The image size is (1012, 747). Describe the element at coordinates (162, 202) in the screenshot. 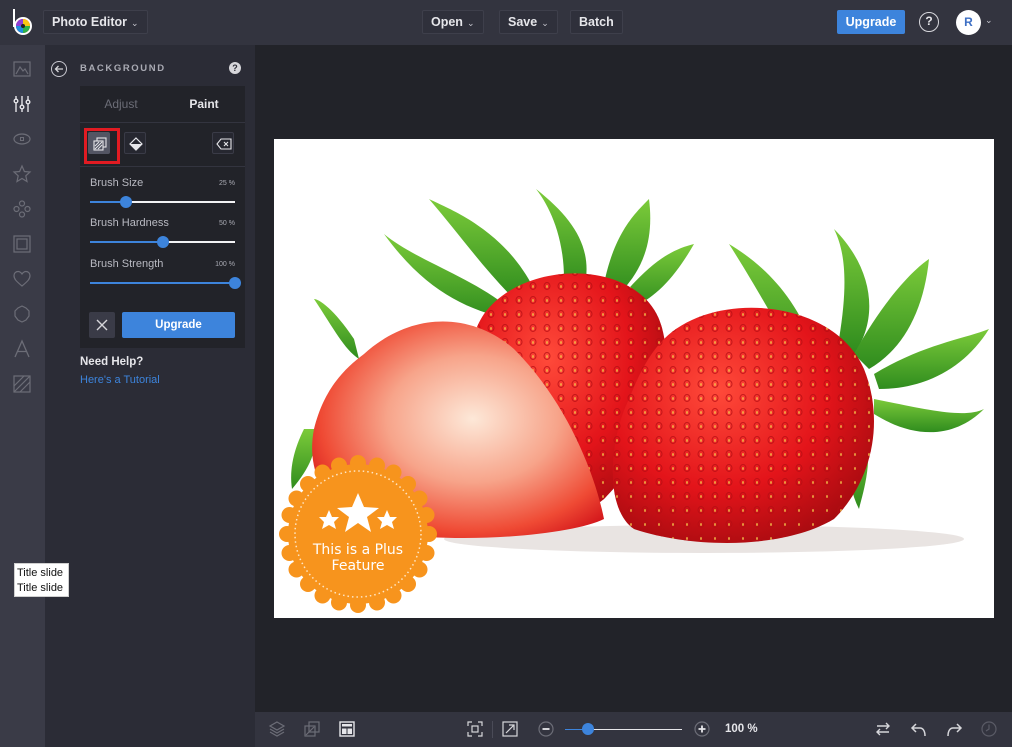

I see `brush-size-slider` at that location.